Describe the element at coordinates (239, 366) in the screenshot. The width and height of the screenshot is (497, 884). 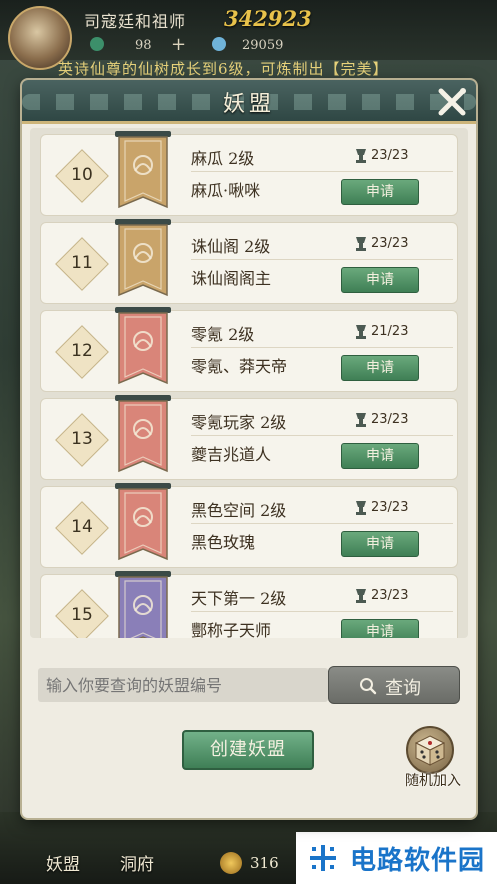
I see `guild-leader: 零氪、莽天帝` at that location.